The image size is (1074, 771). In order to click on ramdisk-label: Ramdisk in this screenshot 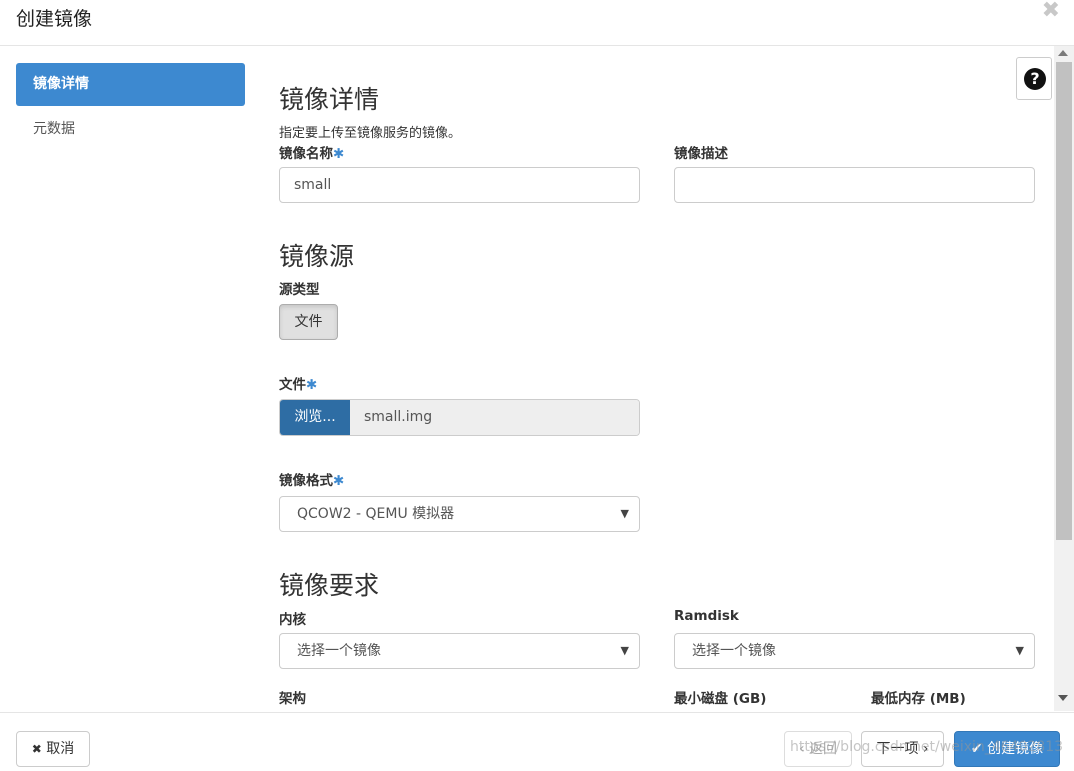, I will do `click(706, 616)`.